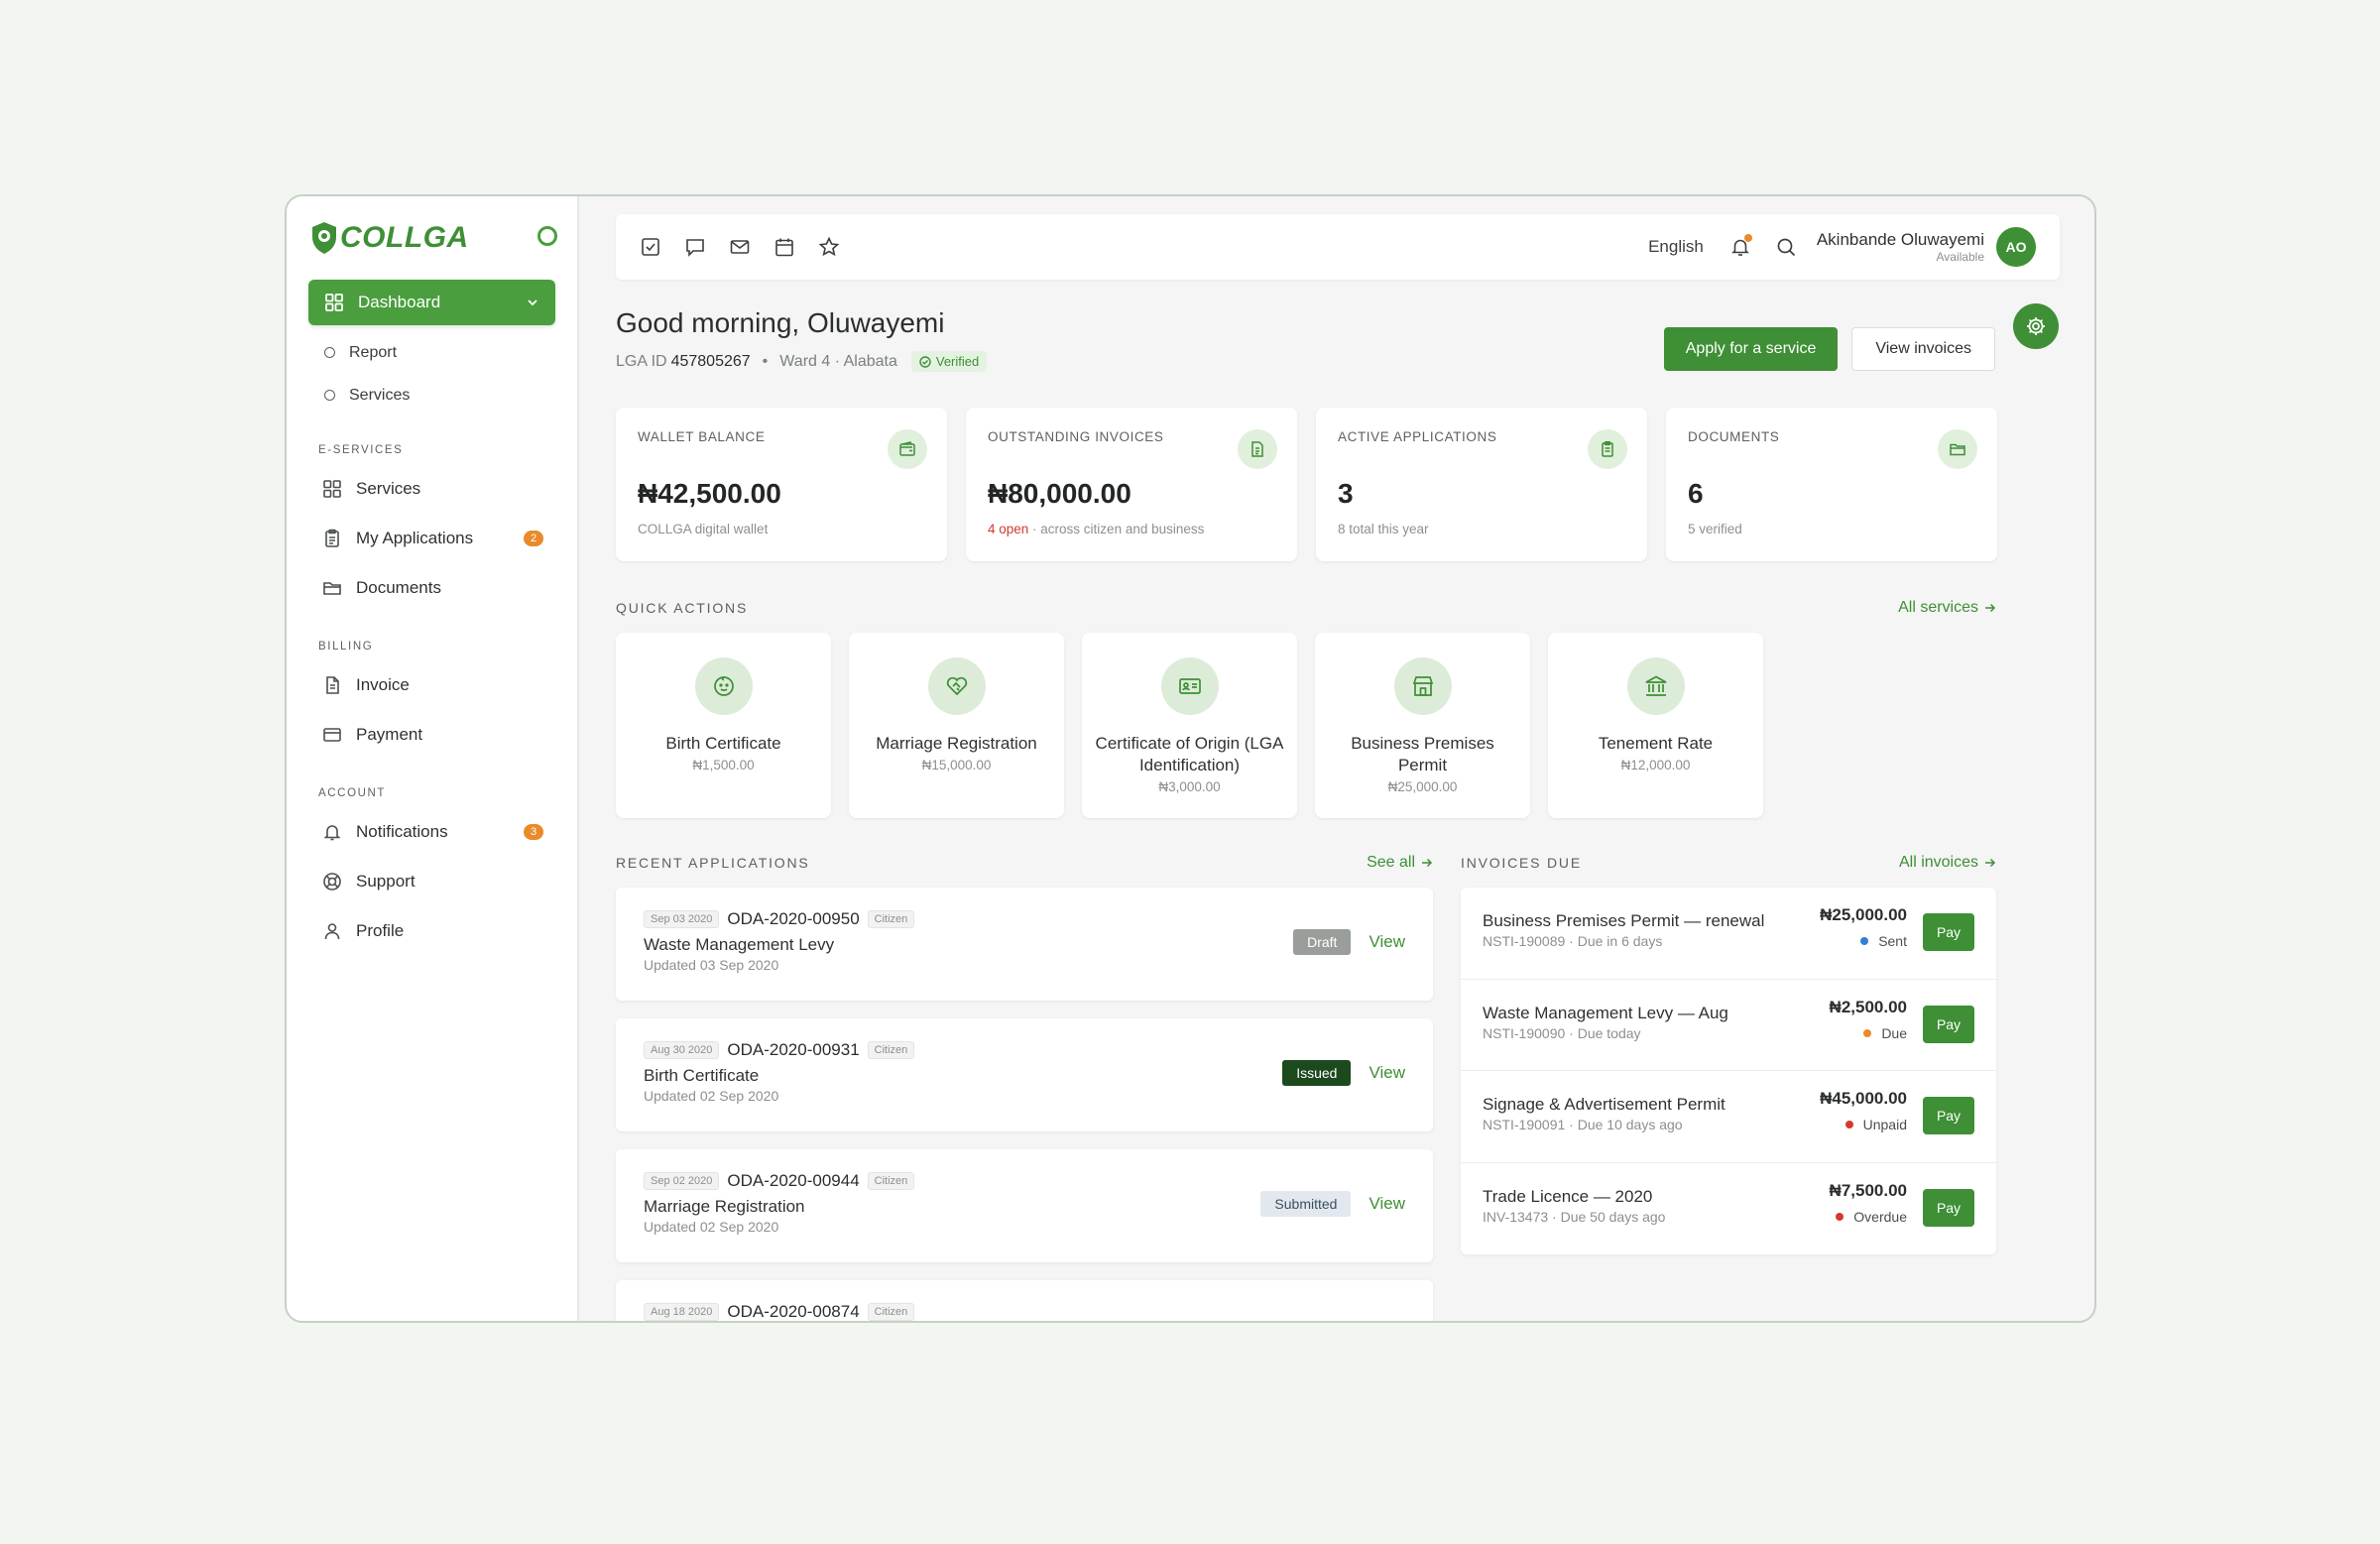  I want to click on application-id: ODA-2020-00931, so click(793, 1049).